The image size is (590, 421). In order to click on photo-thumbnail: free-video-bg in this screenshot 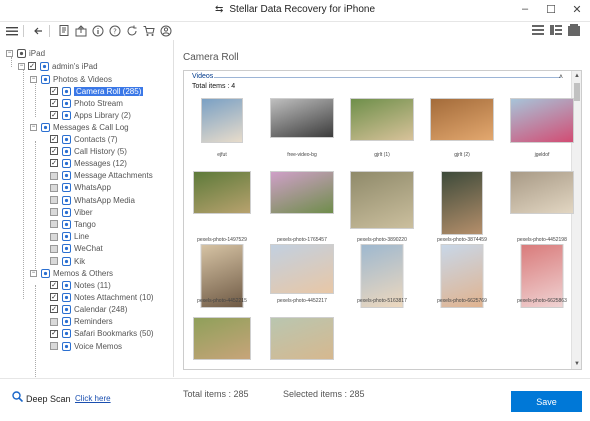, I will do `click(302, 128)`.